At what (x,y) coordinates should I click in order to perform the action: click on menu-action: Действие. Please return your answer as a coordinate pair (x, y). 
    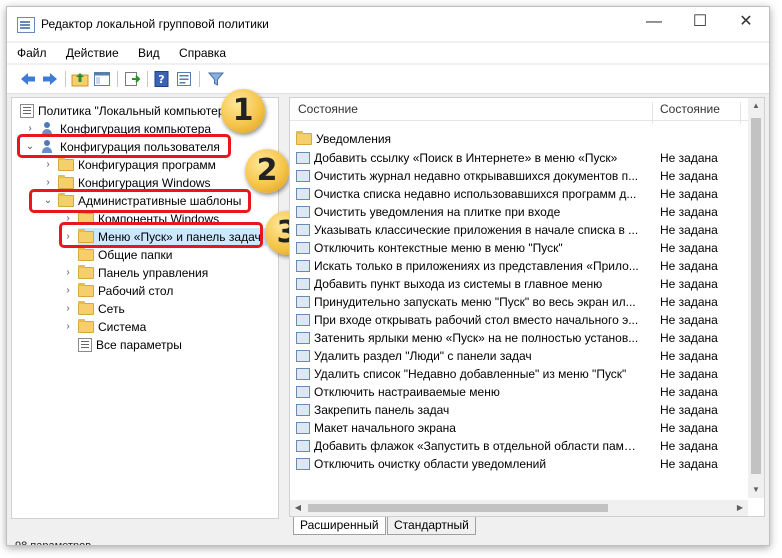
    Looking at the image, I should click on (92, 53).